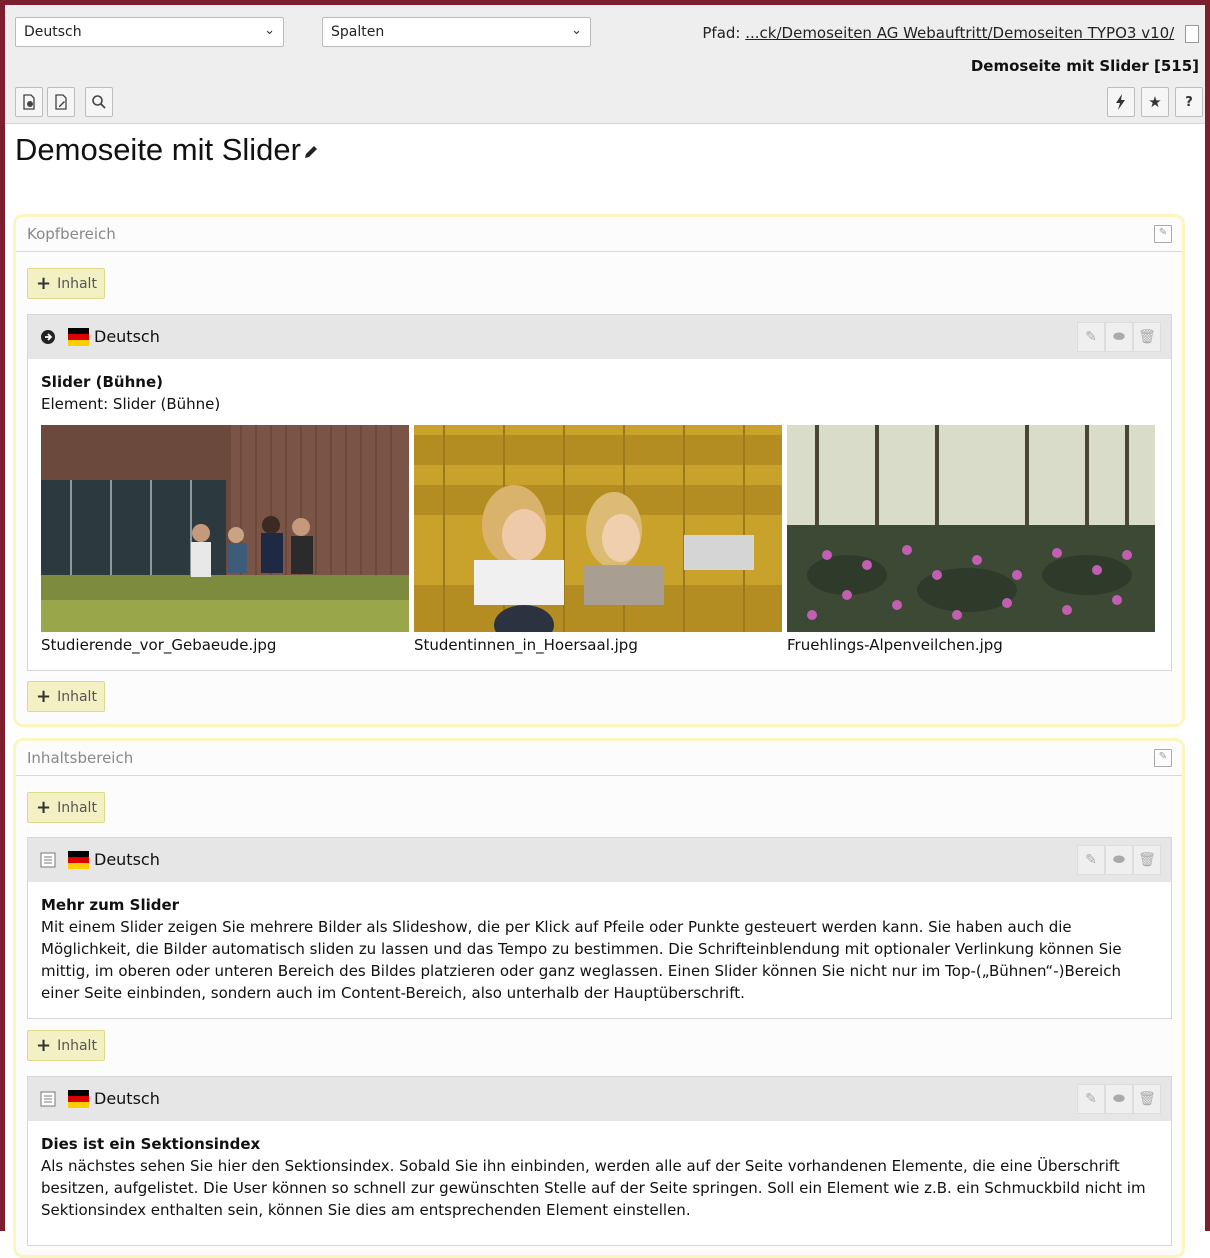 This screenshot has width=1210, height=1258. What do you see at coordinates (158, 149) in the screenshot?
I see `page-title-text: Demoseite mit Slider` at bounding box center [158, 149].